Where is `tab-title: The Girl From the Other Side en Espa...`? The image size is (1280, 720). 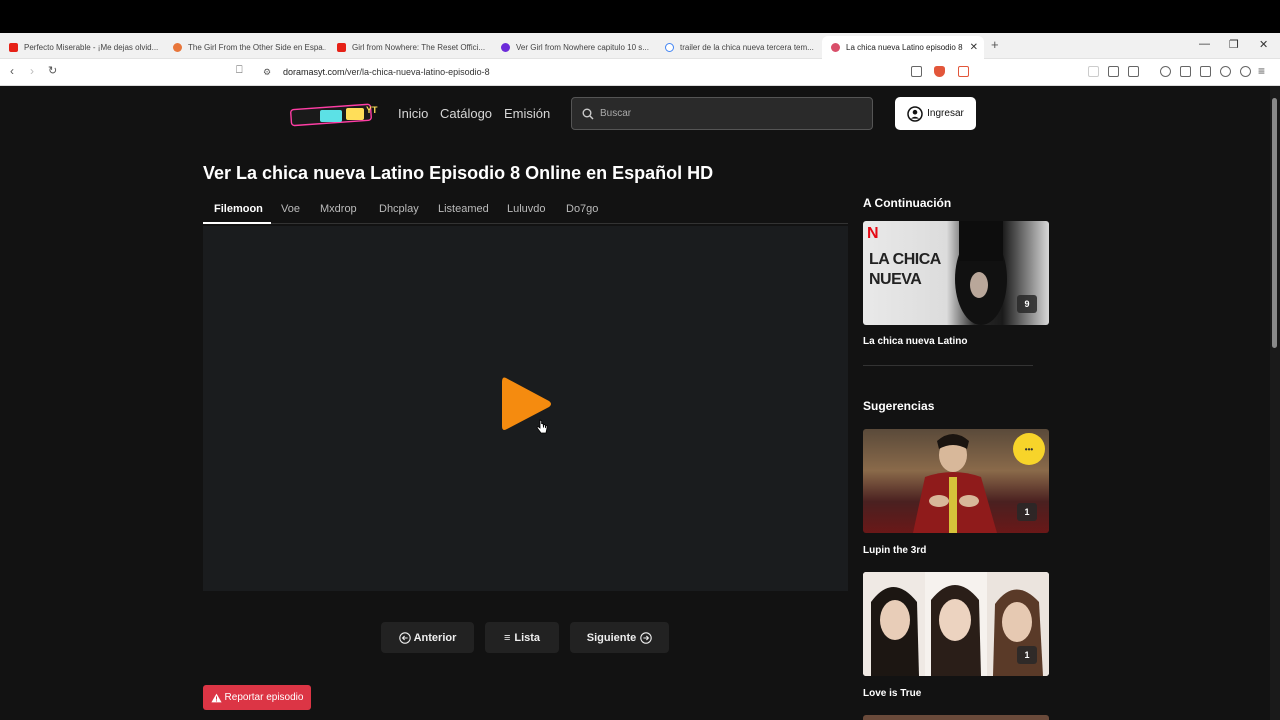
tab-title: The Girl From the Other Side en Espa... is located at coordinates (257, 47).